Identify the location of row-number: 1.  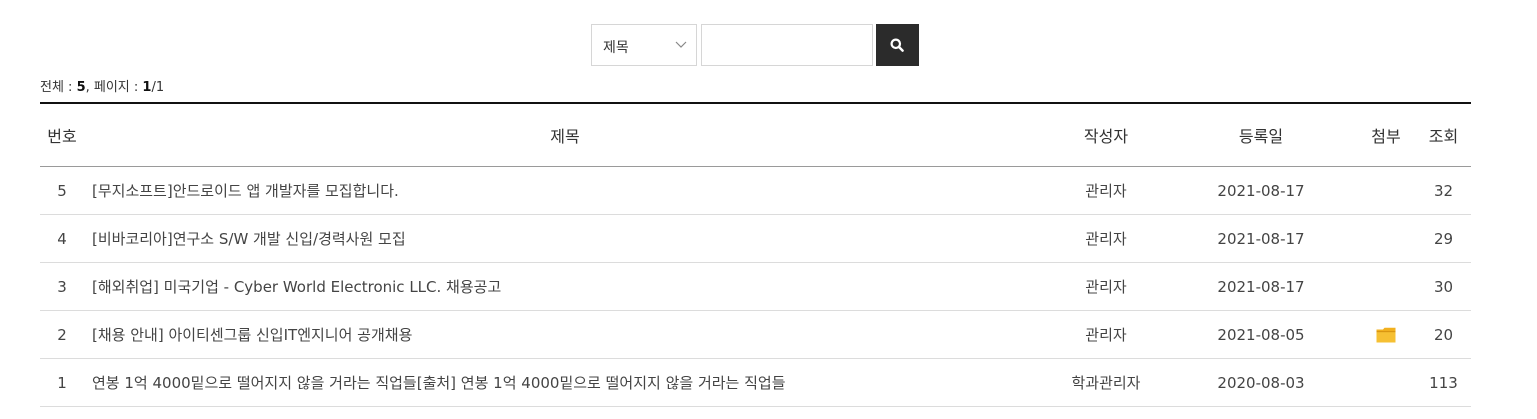
(62, 382).